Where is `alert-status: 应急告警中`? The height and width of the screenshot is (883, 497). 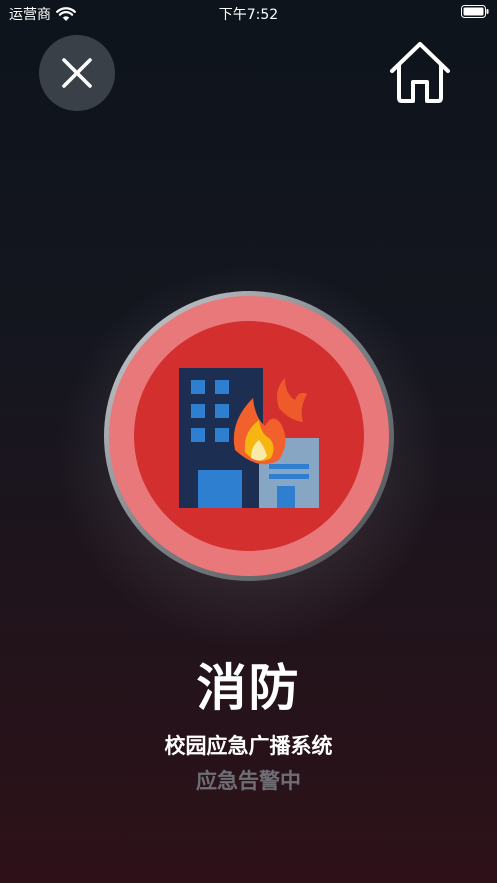
alert-status: 应急告警中 is located at coordinates (248, 781).